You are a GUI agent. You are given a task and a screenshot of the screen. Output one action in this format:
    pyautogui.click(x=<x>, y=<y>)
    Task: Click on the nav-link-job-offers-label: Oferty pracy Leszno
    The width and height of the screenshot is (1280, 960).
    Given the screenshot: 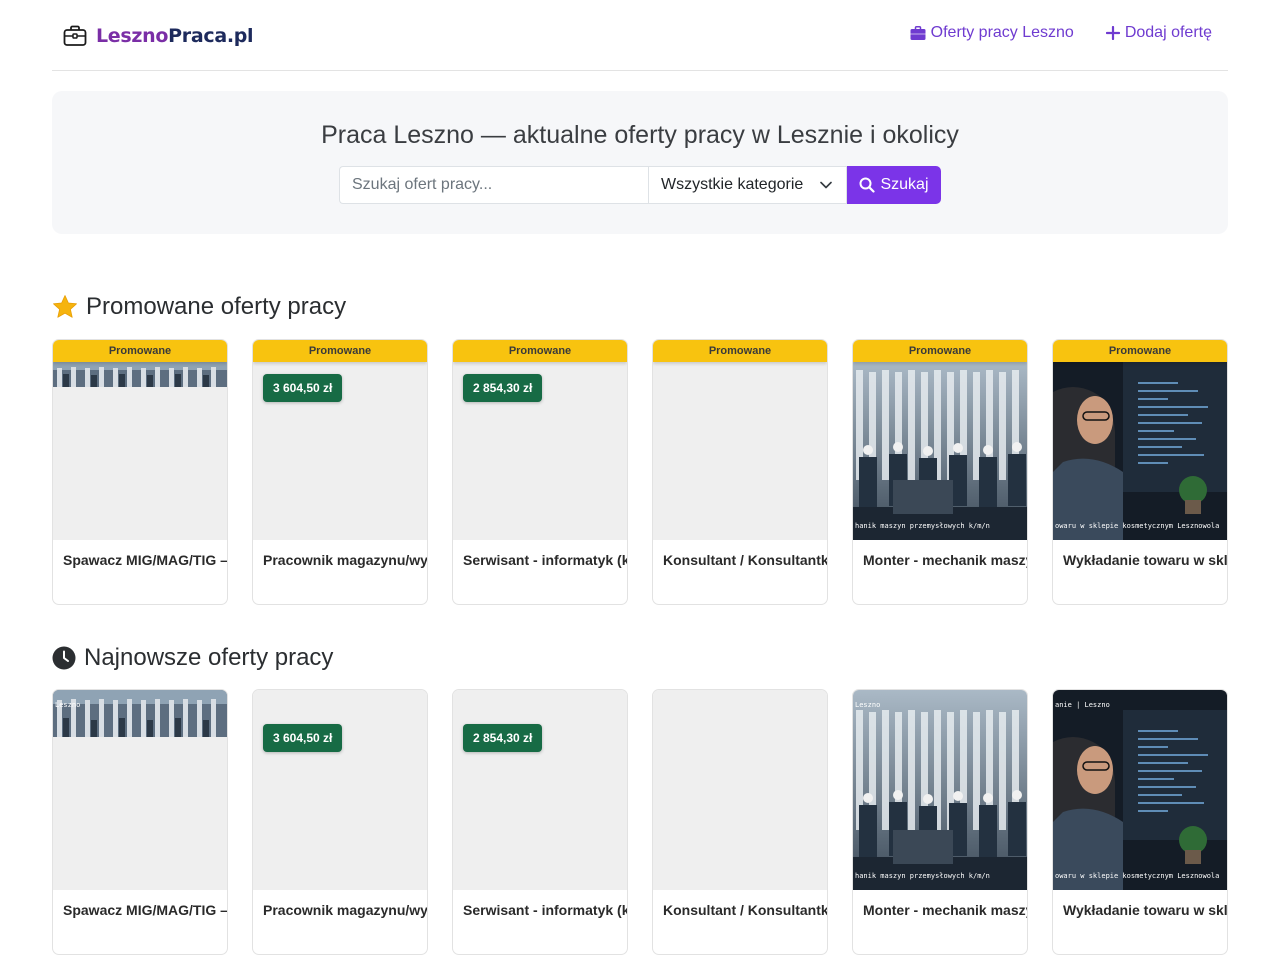 What is the action you would take?
    pyautogui.click(x=1002, y=32)
    